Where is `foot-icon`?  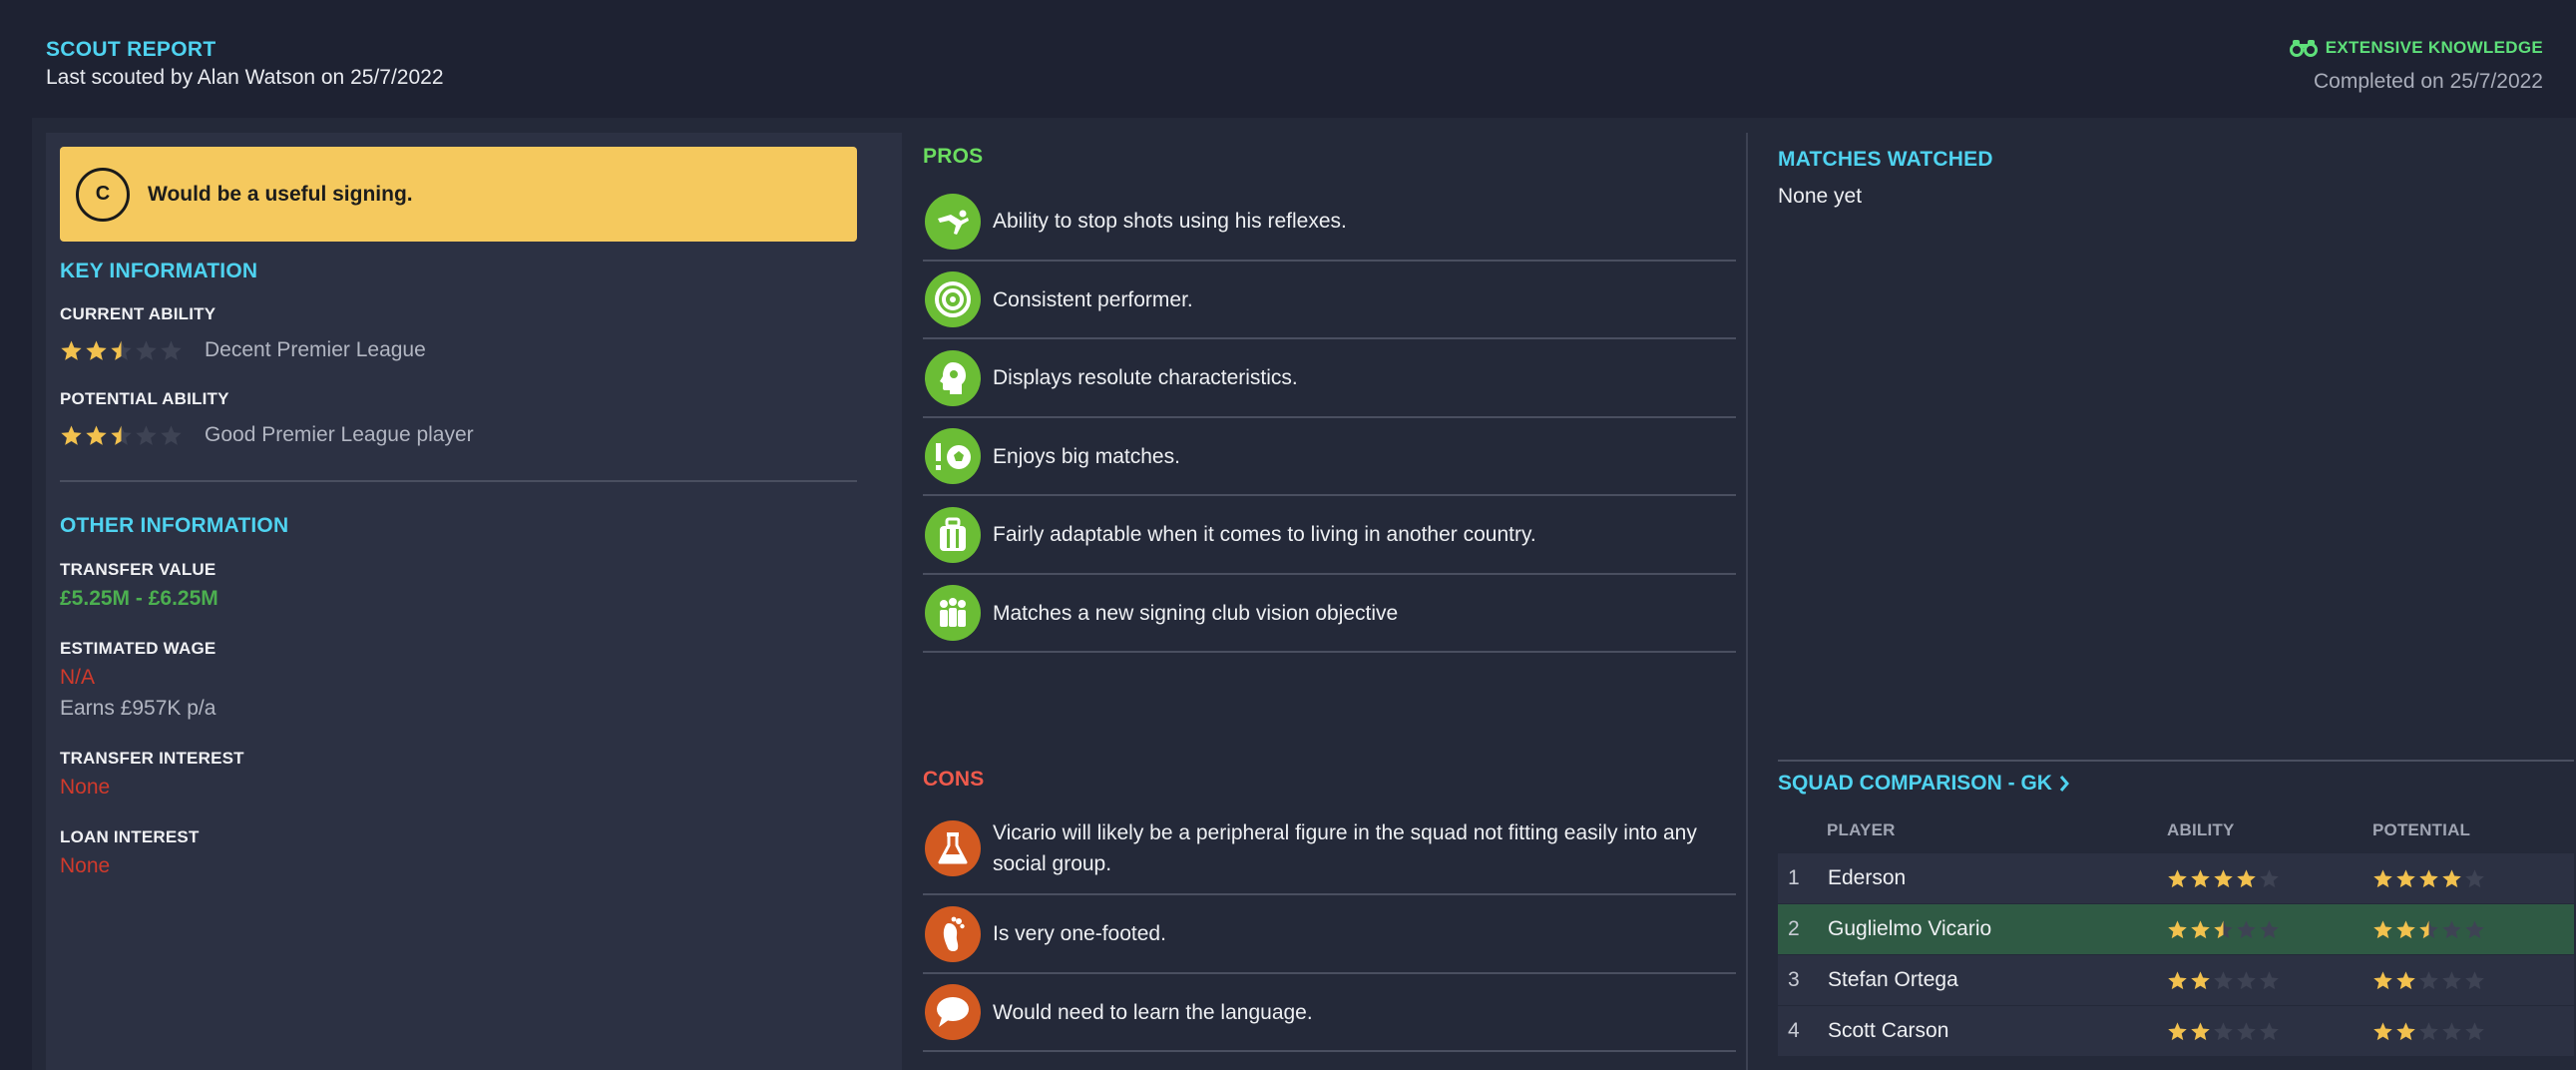
foot-icon is located at coordinates (954, 933).